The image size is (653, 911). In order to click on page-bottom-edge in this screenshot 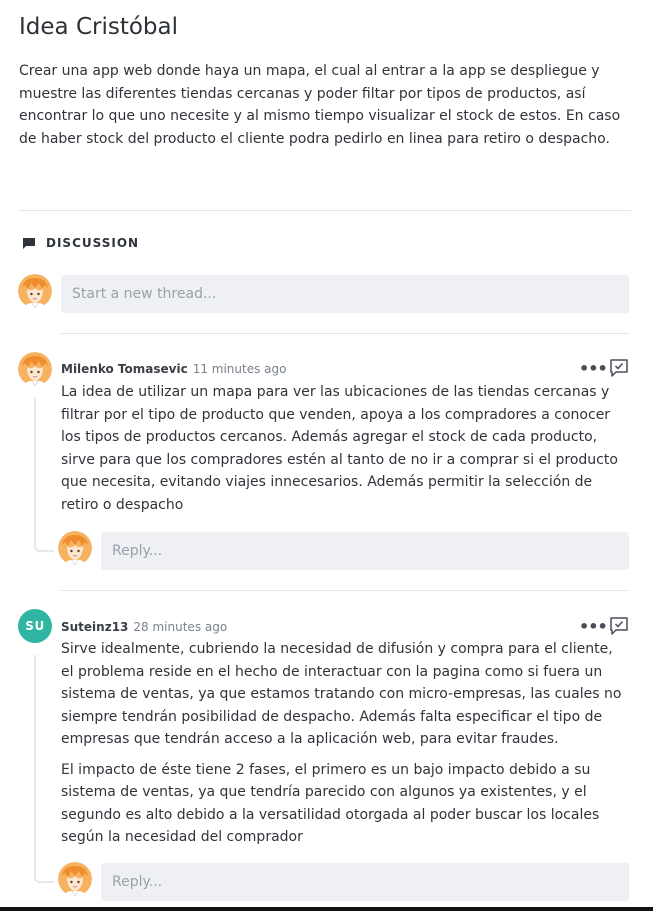, I will do `click(326, 909)`.